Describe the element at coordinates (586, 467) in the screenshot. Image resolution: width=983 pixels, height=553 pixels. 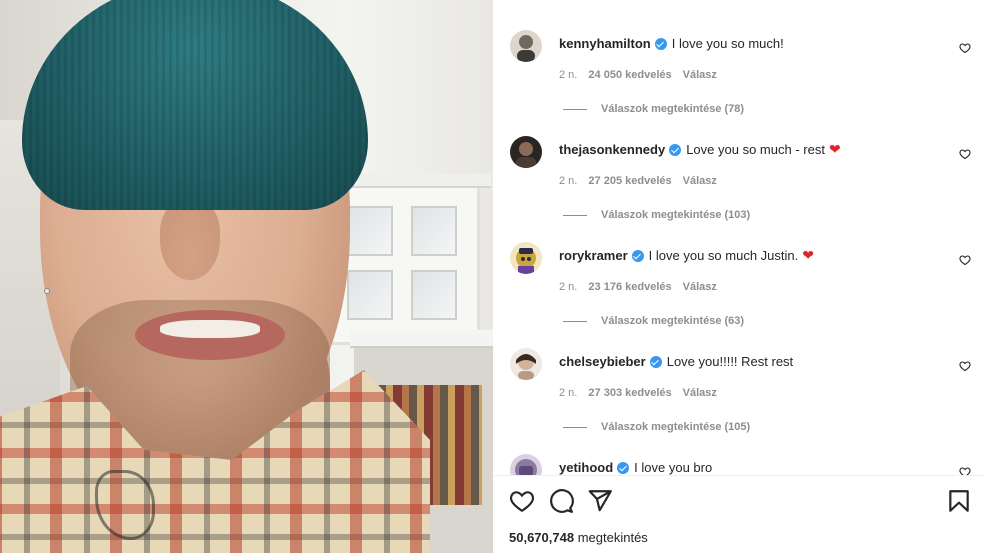
I see `comment-username: yetihood` at that location.